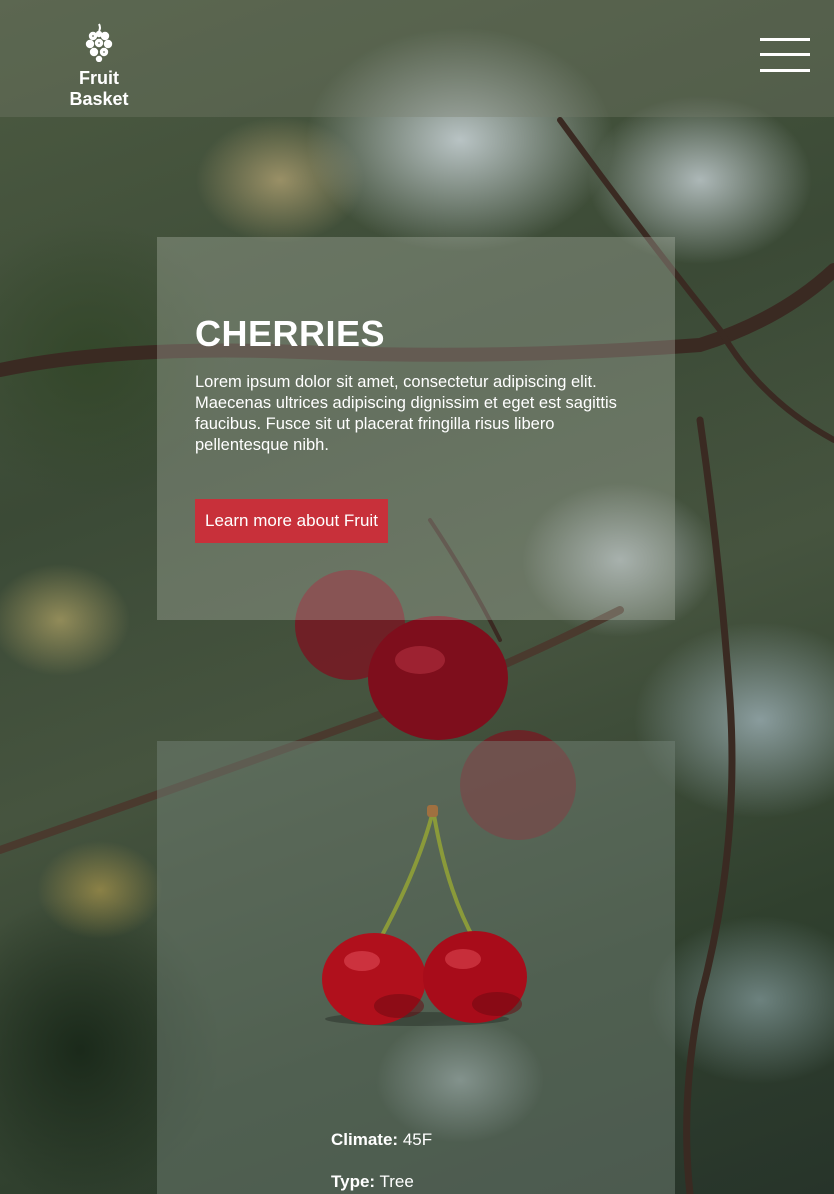 The image size is (834, 1194). I want to click on hero-title: CHERRIES, so click(290, 333).